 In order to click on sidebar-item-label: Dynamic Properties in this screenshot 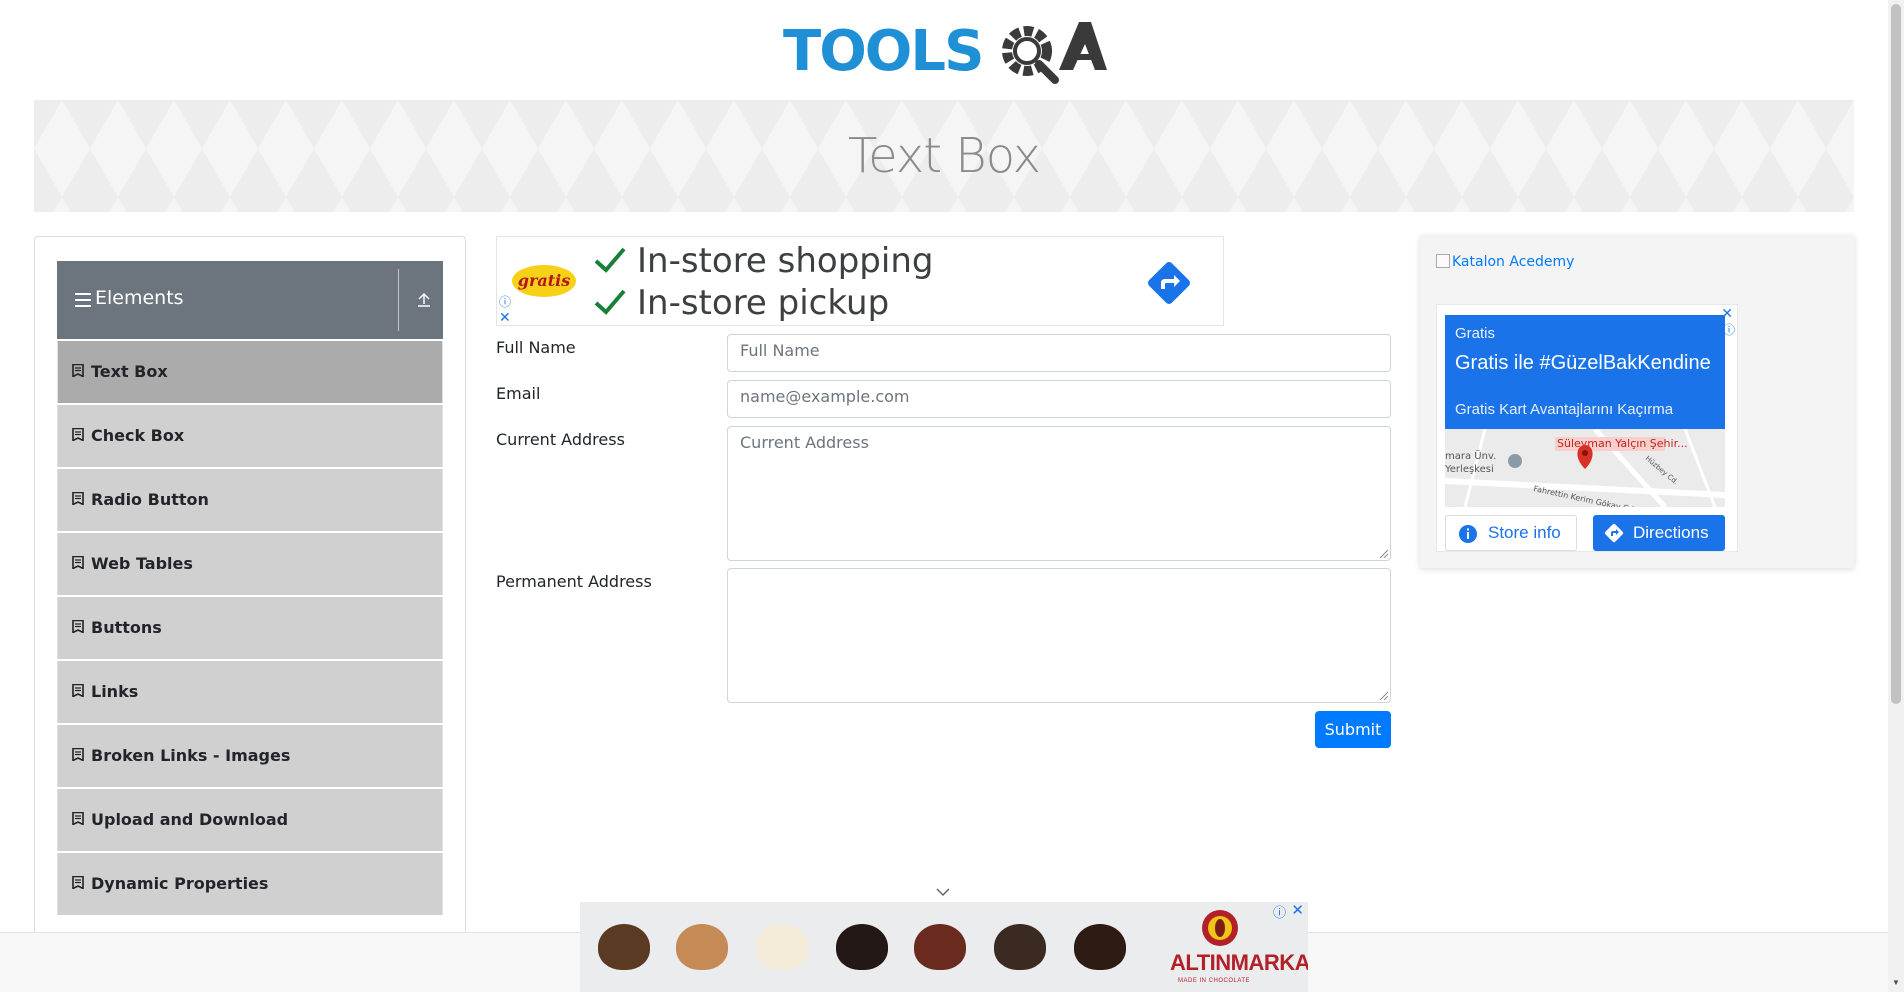, I will do `click(180, 883)`.